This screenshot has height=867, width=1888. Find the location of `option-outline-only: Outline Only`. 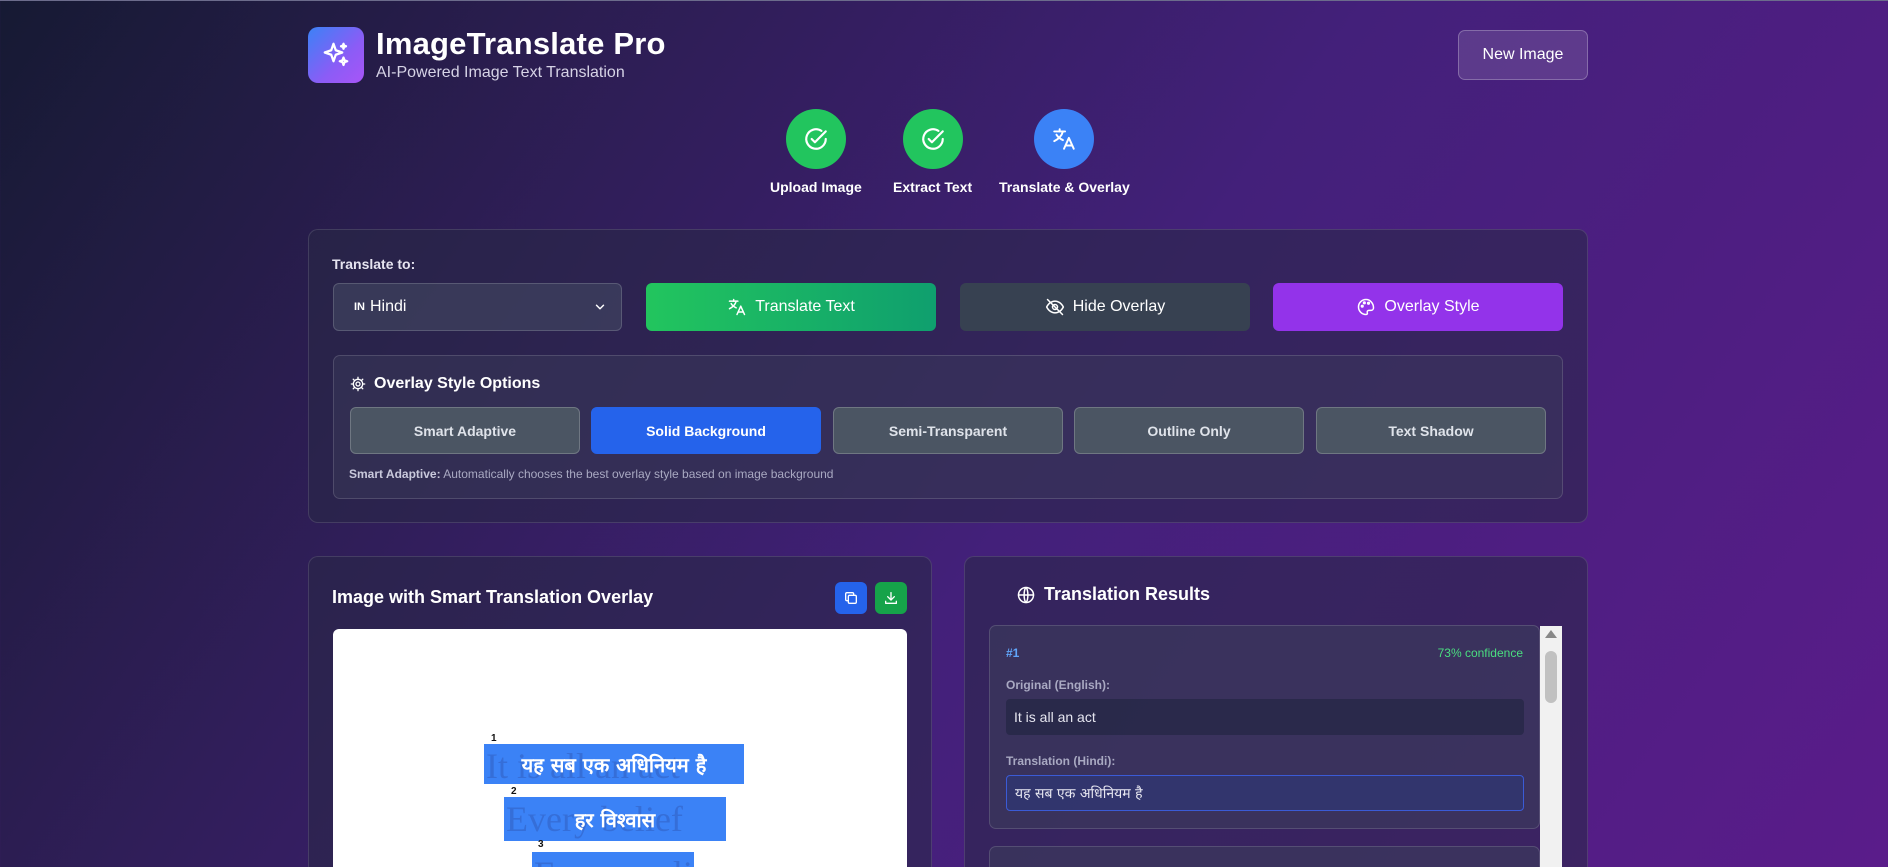

option-outline-only: Outline Only is located at coordinates (1189, 430).